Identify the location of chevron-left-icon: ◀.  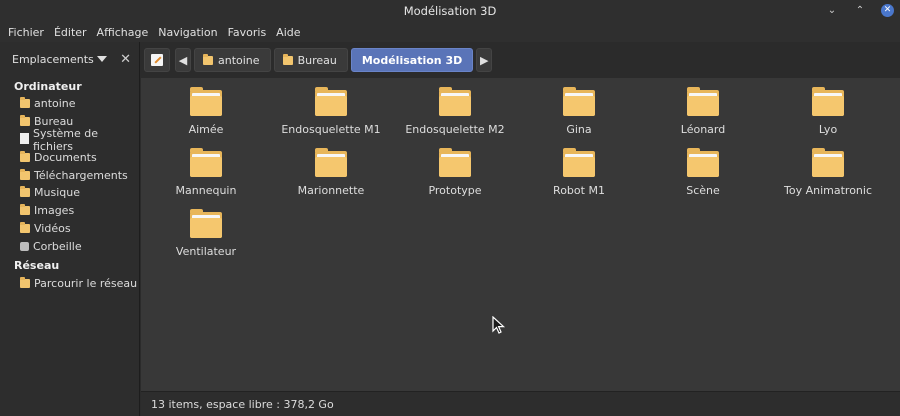
(183, 60).